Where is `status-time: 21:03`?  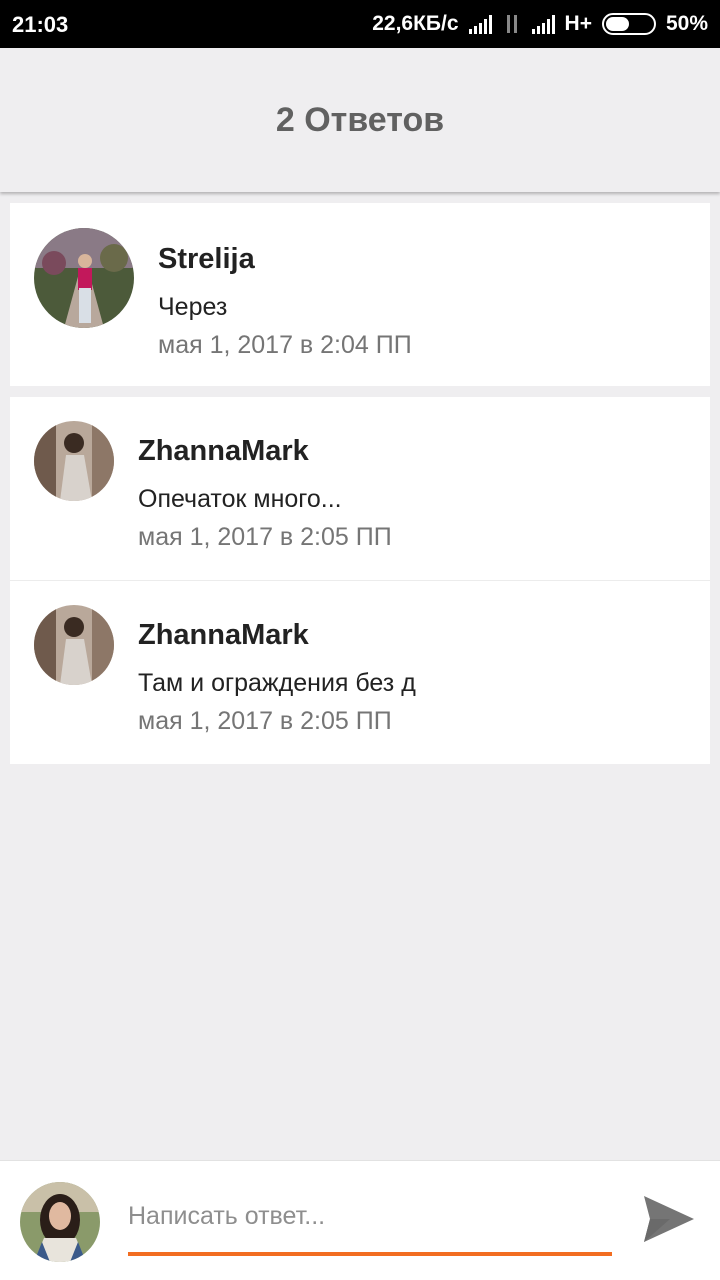
status-time: 21:03 is located at coordinates (40, 24).